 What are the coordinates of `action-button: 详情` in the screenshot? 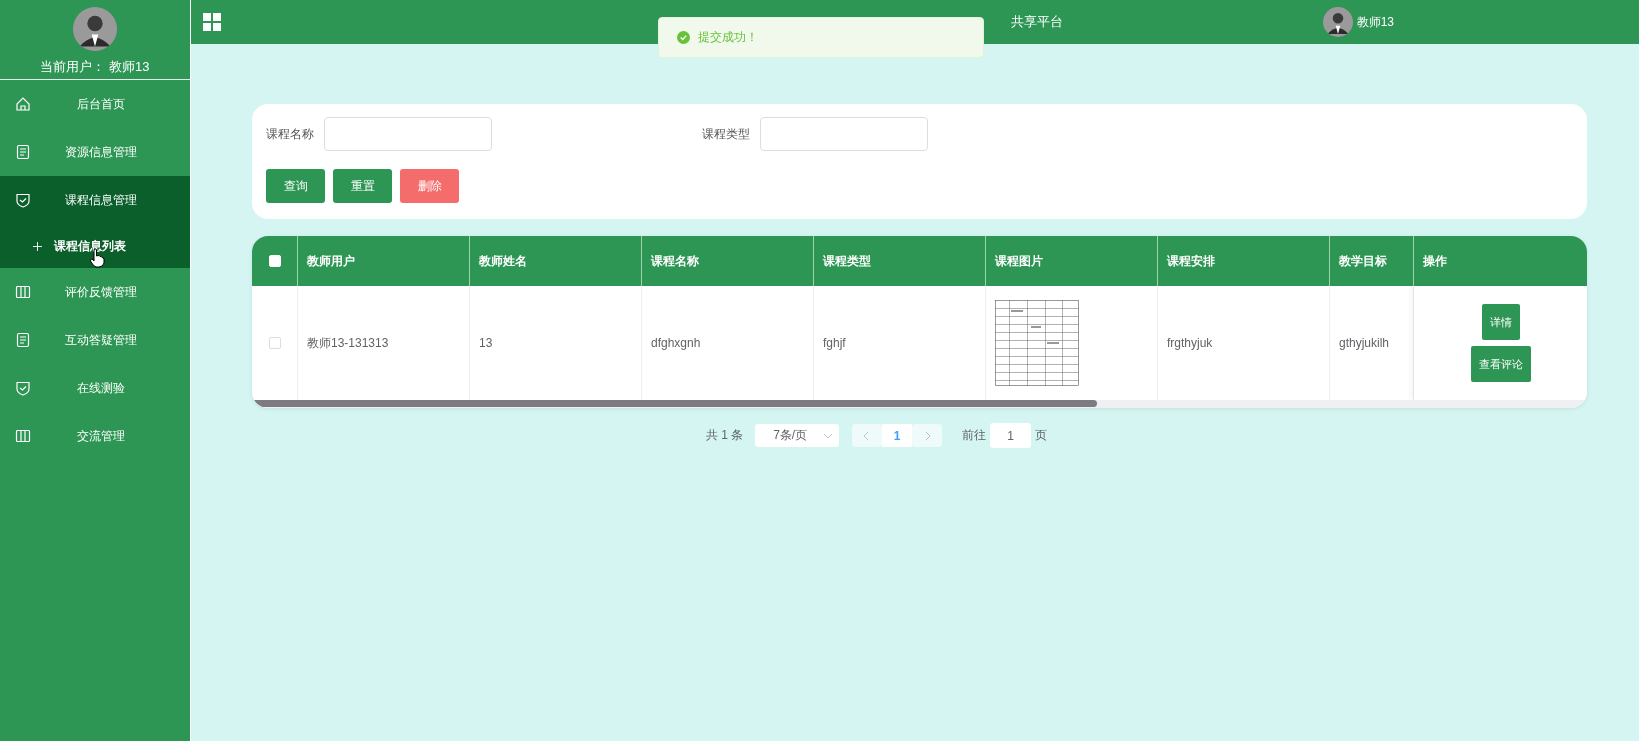 It's located at (1500, 322).